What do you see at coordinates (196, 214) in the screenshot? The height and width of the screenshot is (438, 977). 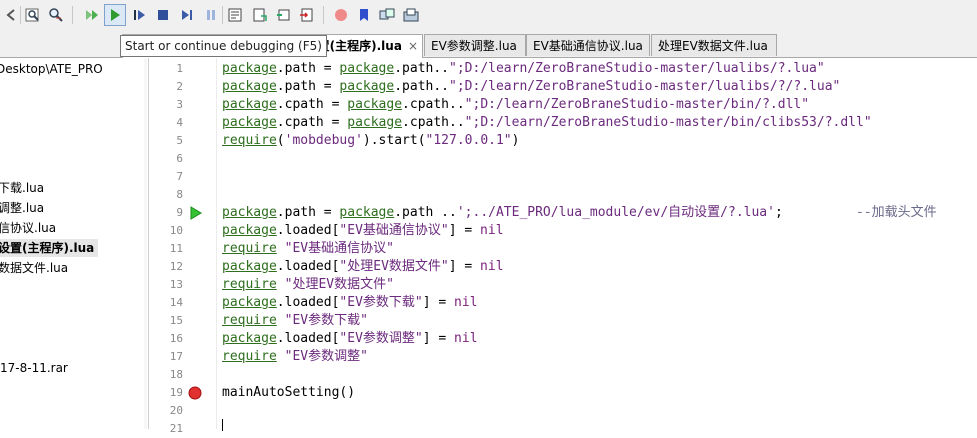 I see `current-line-arrow-icon` at bounding box center [196, 214].